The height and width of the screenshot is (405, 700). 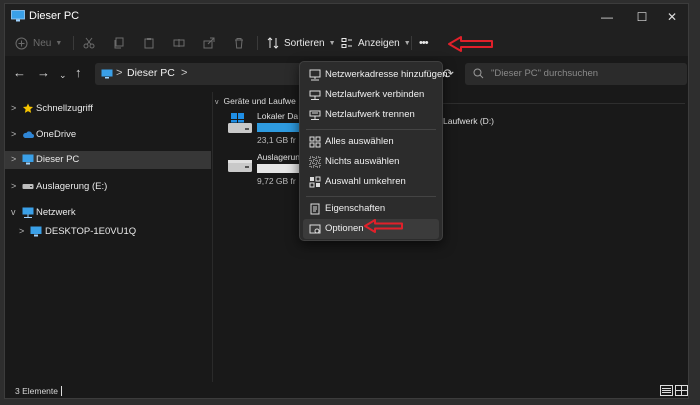 What do you see at coordinates (61, 391) in the screenshot?
I see `status-caret` at bounding box center [61, 391].